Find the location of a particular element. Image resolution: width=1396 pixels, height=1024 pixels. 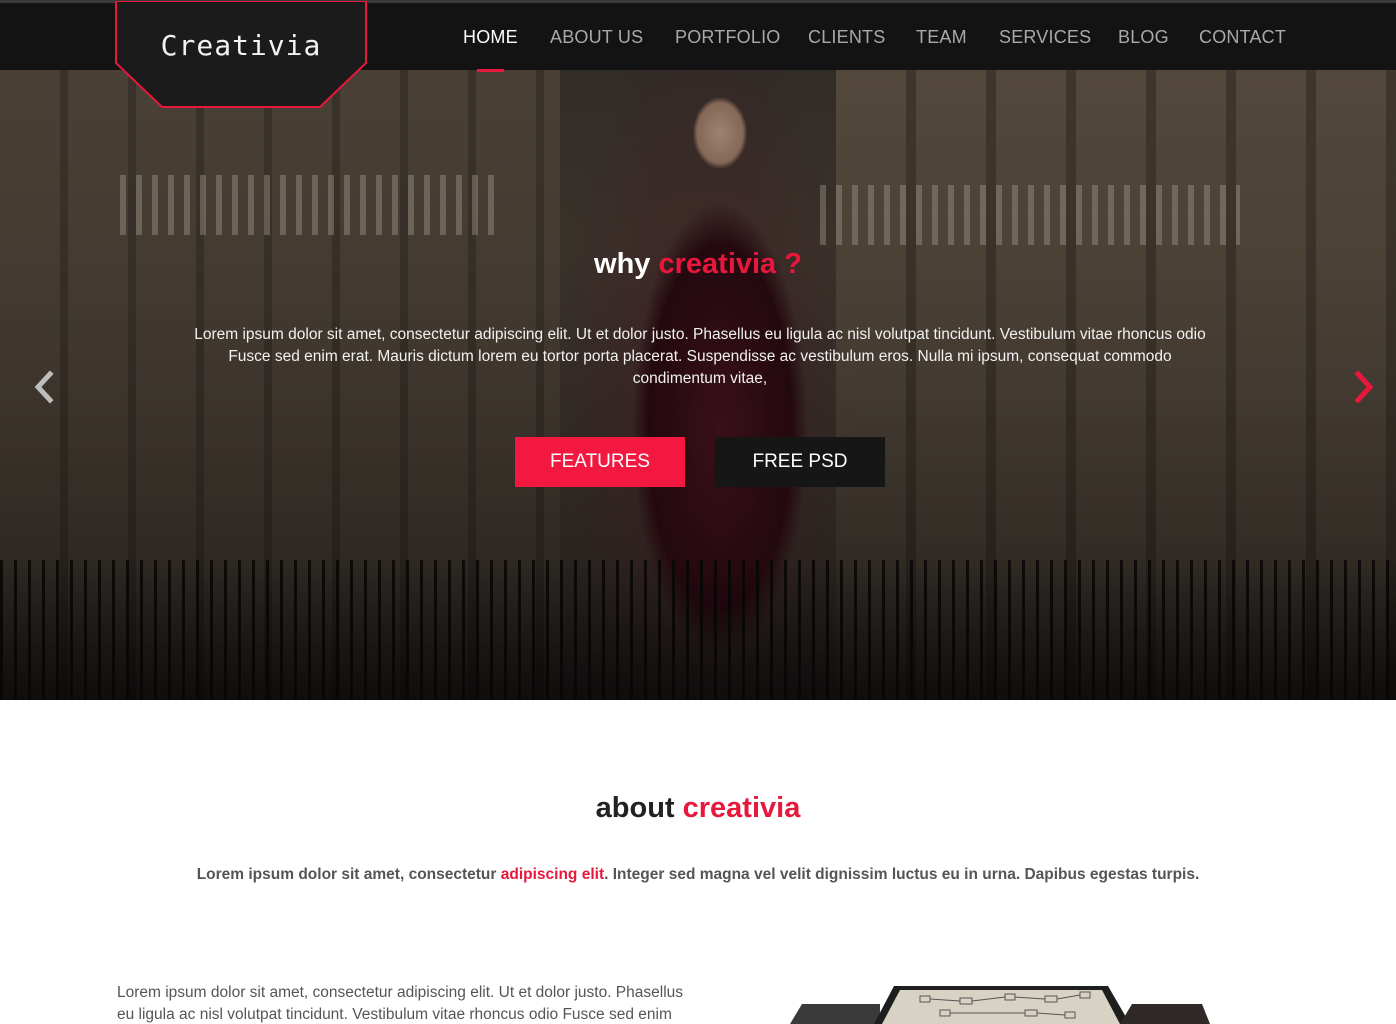

slider-prev-button is located at coordinates (45, 387).